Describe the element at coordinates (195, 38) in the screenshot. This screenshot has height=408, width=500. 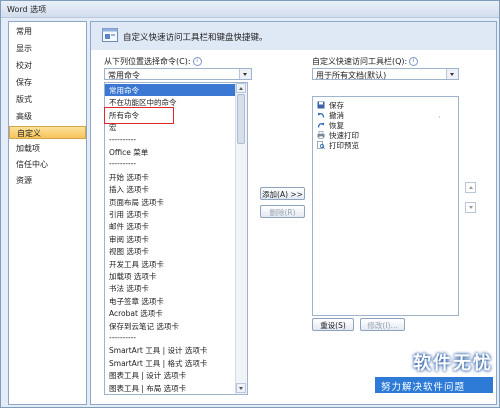
I see `panel-header-text: 自定义快速访问工具栏和键盘快捷键。` at that location.